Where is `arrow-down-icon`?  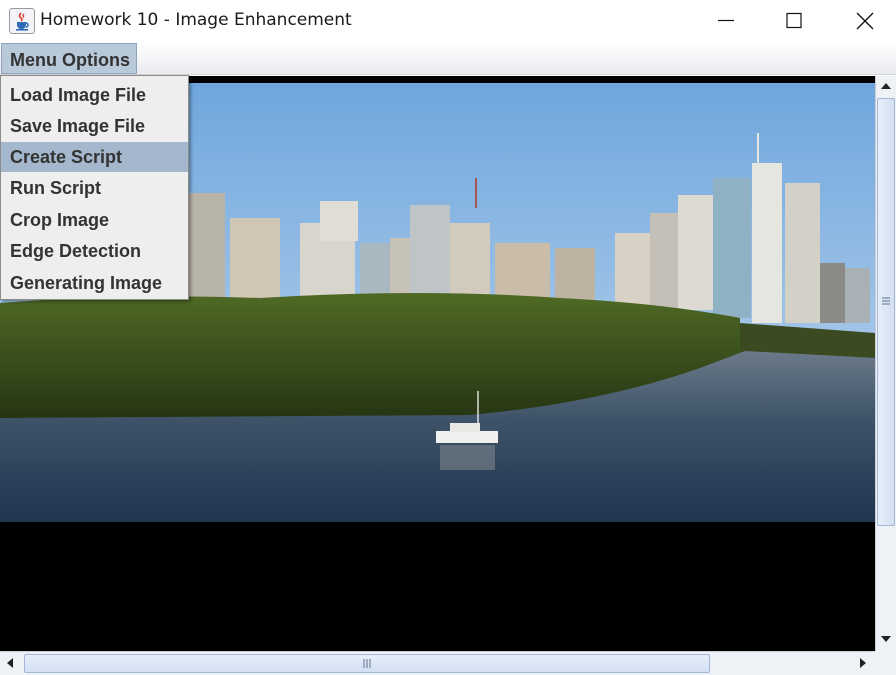 arrow-down-icon is located at coordinates (886, 639).